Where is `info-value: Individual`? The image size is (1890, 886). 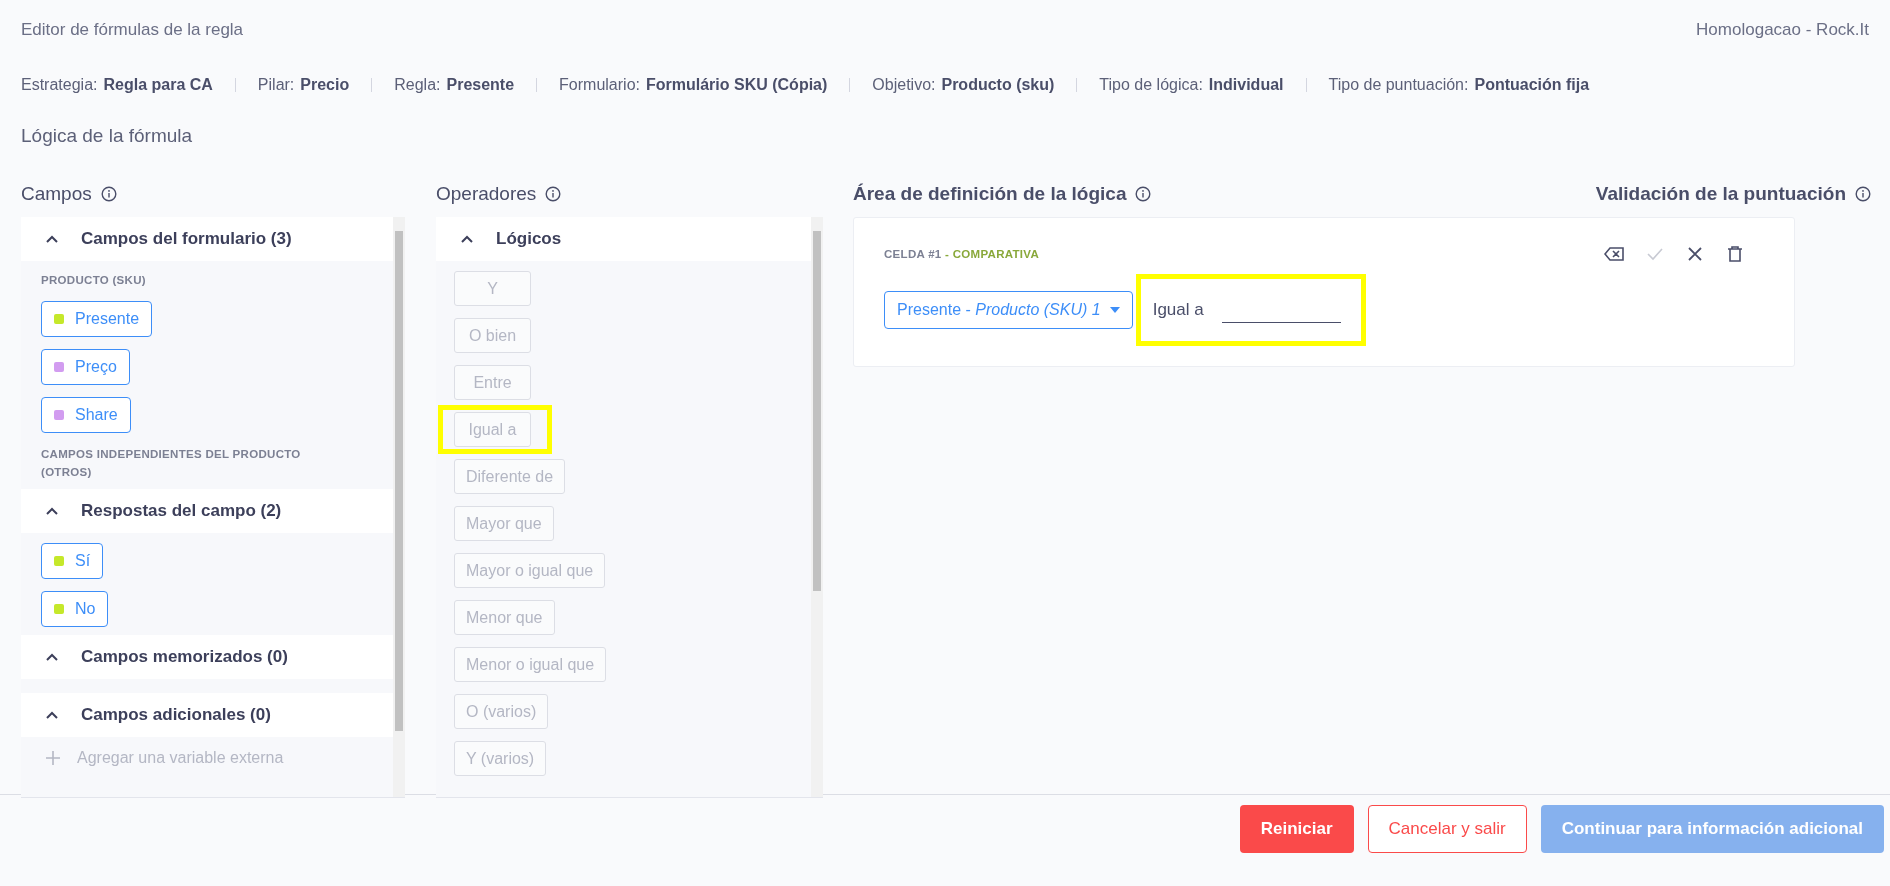
info-value: Individual is located at coordinates (1246, 85).